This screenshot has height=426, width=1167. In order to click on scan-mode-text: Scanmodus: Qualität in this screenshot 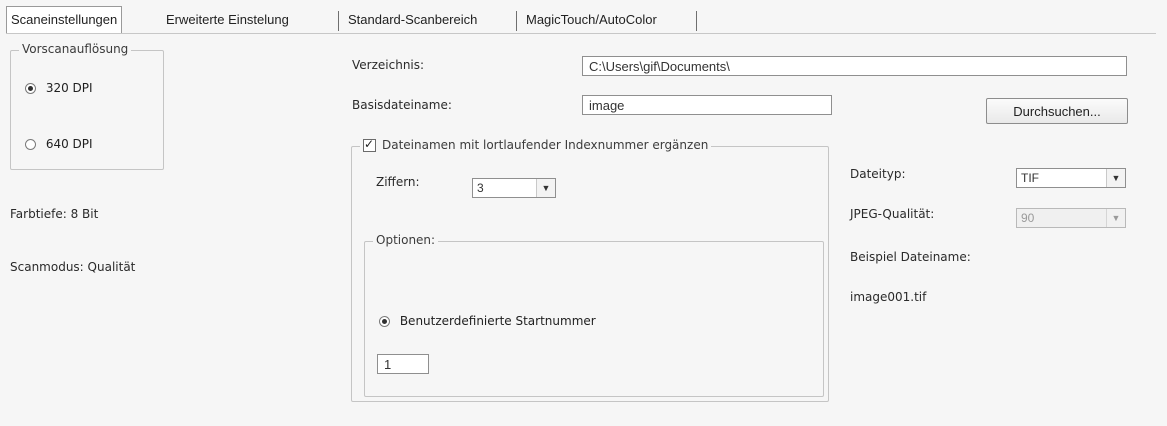, I will do `click(73, 267)`.